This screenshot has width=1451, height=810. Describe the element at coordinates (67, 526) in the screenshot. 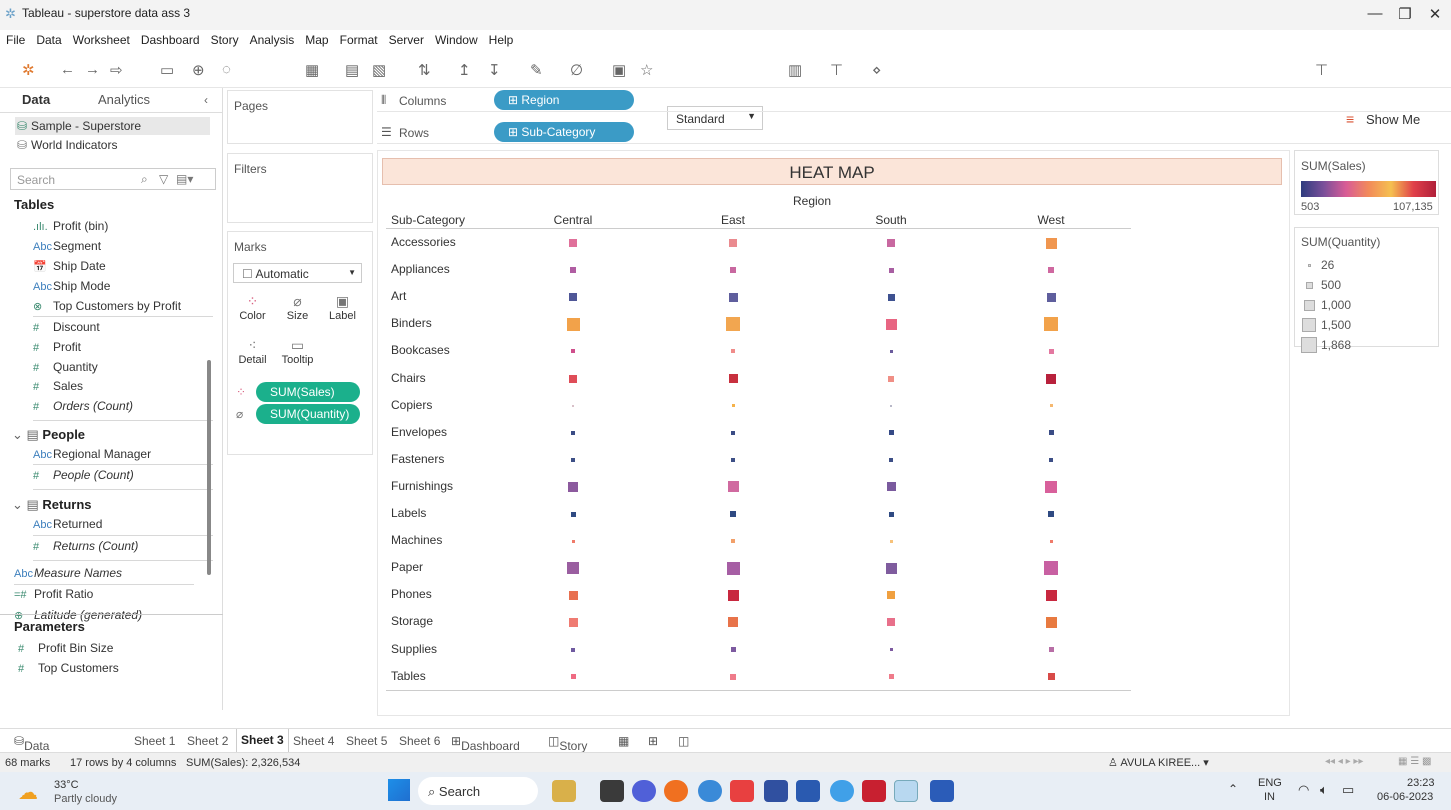

I see `field-returned: AbcReturned` at that location.